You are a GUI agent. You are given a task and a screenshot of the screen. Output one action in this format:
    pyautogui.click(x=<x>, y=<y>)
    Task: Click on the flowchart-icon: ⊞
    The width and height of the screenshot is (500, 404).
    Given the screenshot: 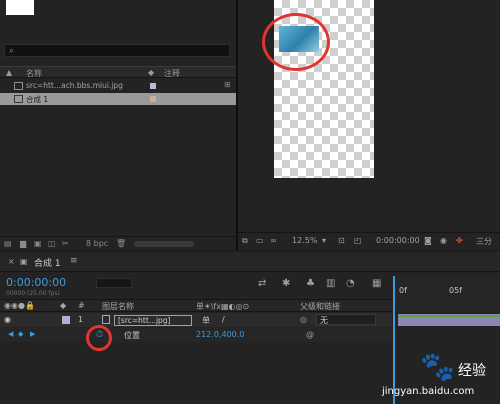 What is the action you would take?
    pyautogui.click(x=227, y=84)
    